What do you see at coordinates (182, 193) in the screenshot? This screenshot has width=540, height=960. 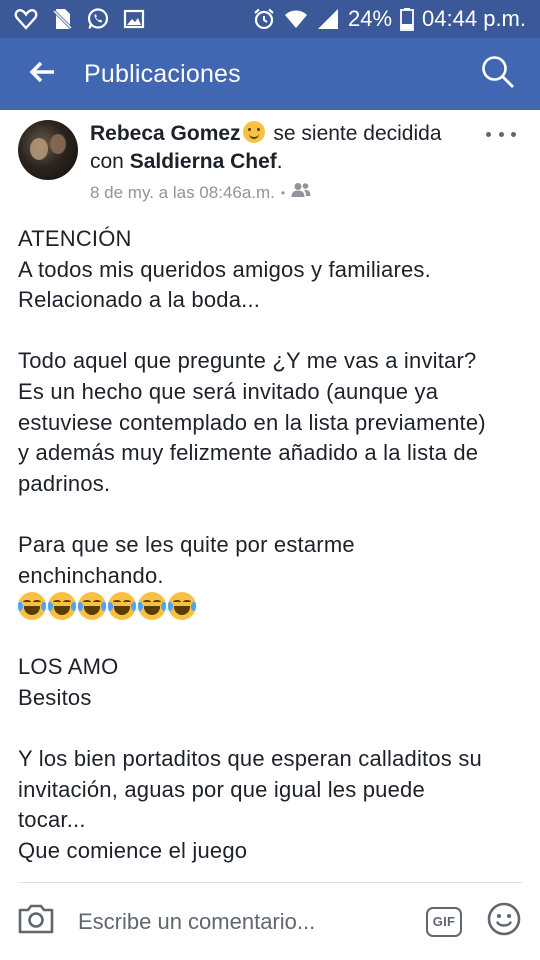 I see `post-timestamp: 8 de my. a las 08:46a.m.` at bounding box center [182, 193].